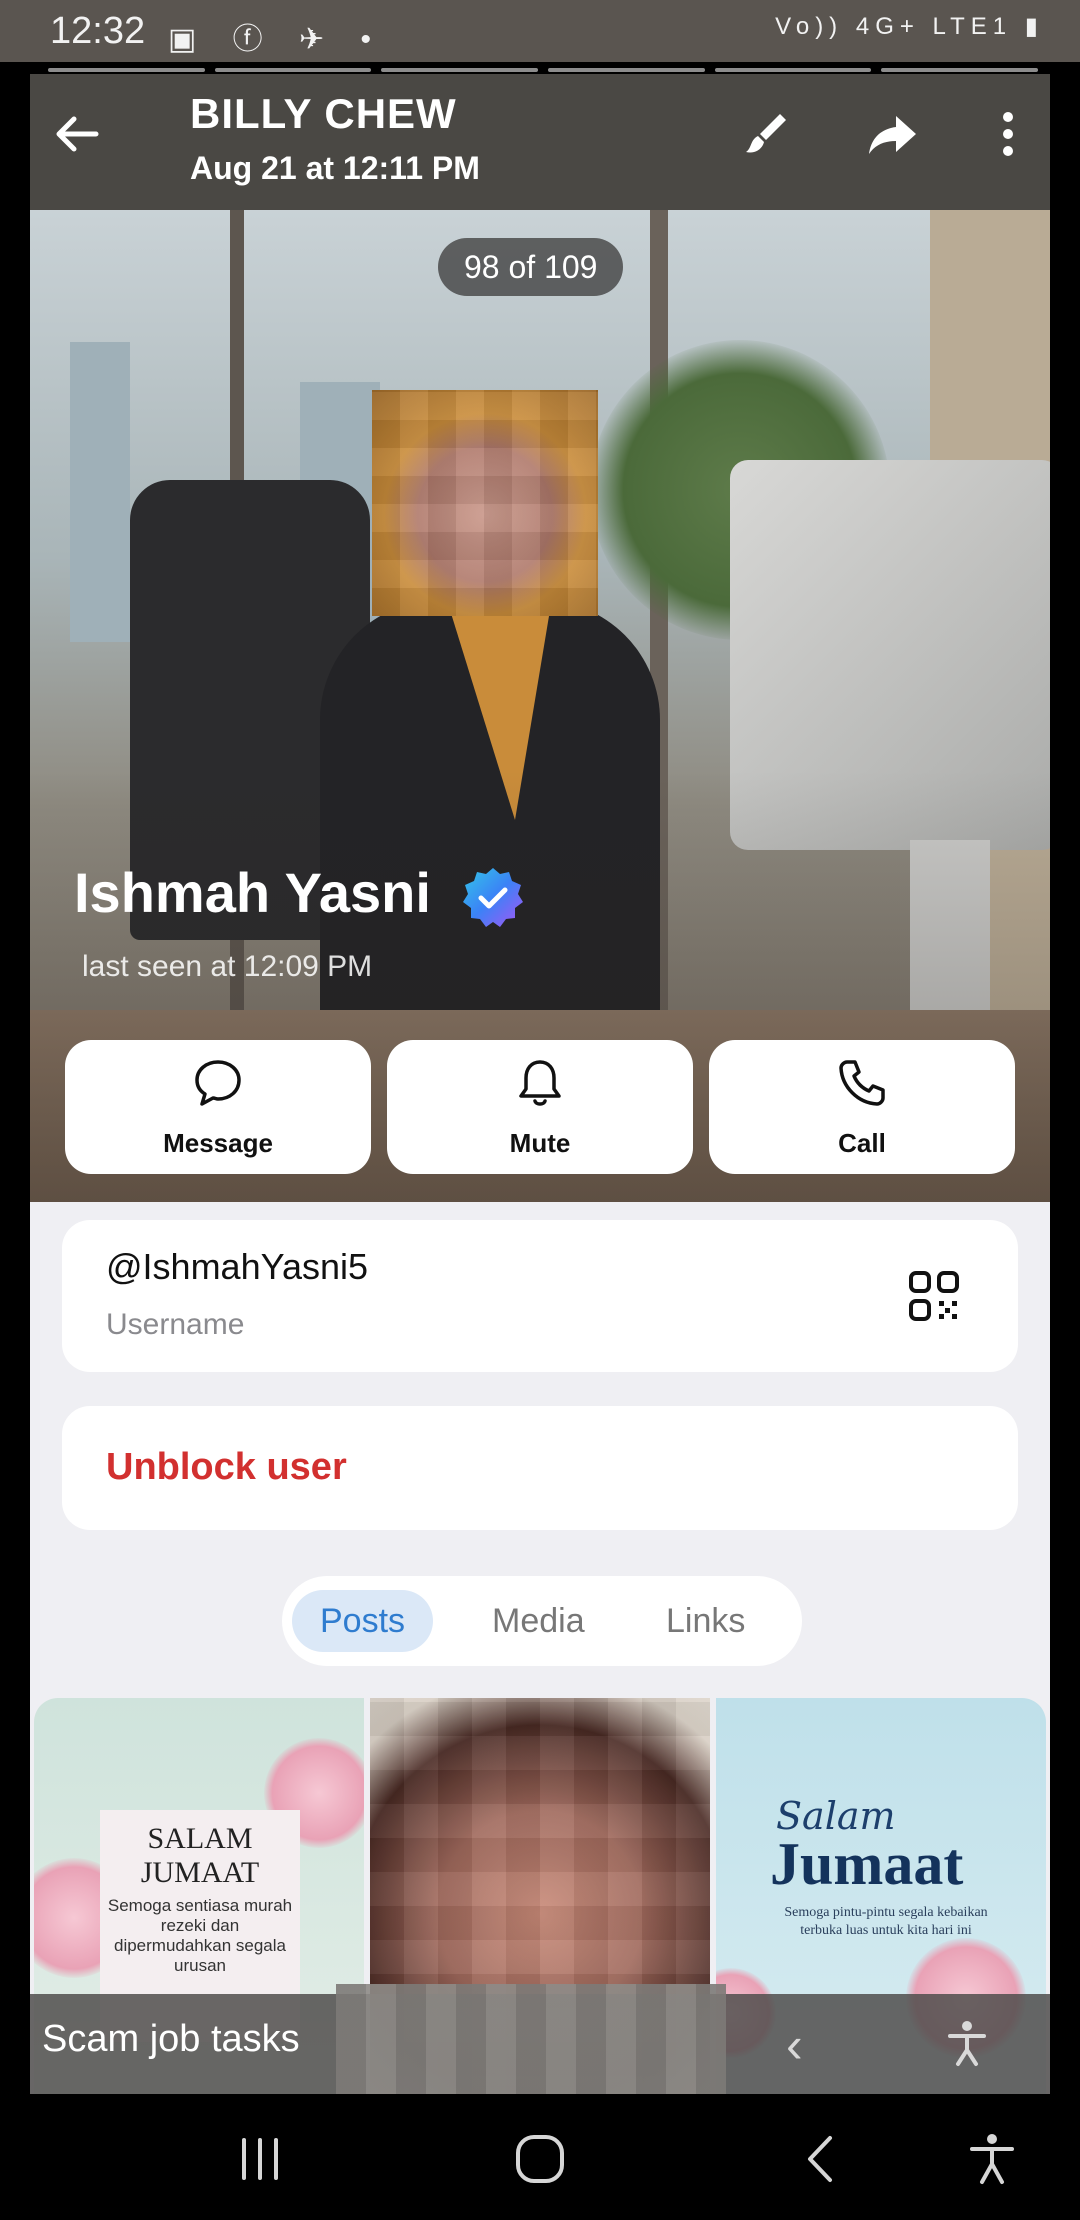 This screenshot has height=2220, width=1080. What do you see at coordinates (540, 142) in the screenshot?
I see `photo-viewer-header: BILLY CHEW Aug 21 at 12:11 PM` at bounding box center [540, 142].